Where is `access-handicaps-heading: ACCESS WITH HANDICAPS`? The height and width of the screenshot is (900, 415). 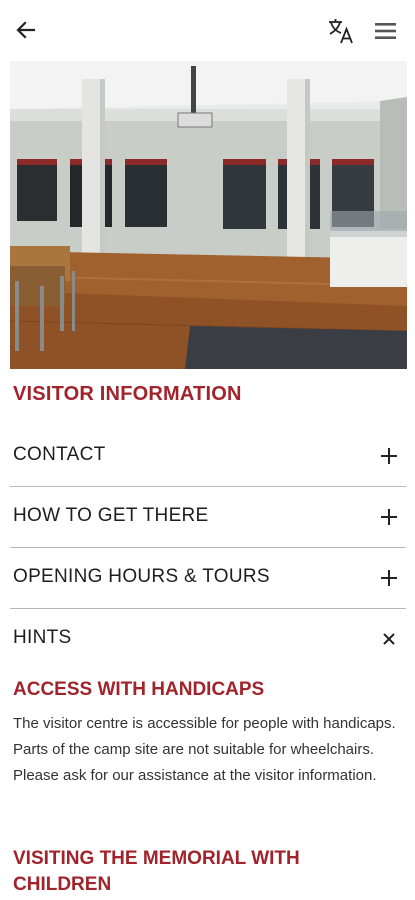 access-handicaps-heading: ACCESS WITH HANDICAPS is located at coordinates (139, 689).